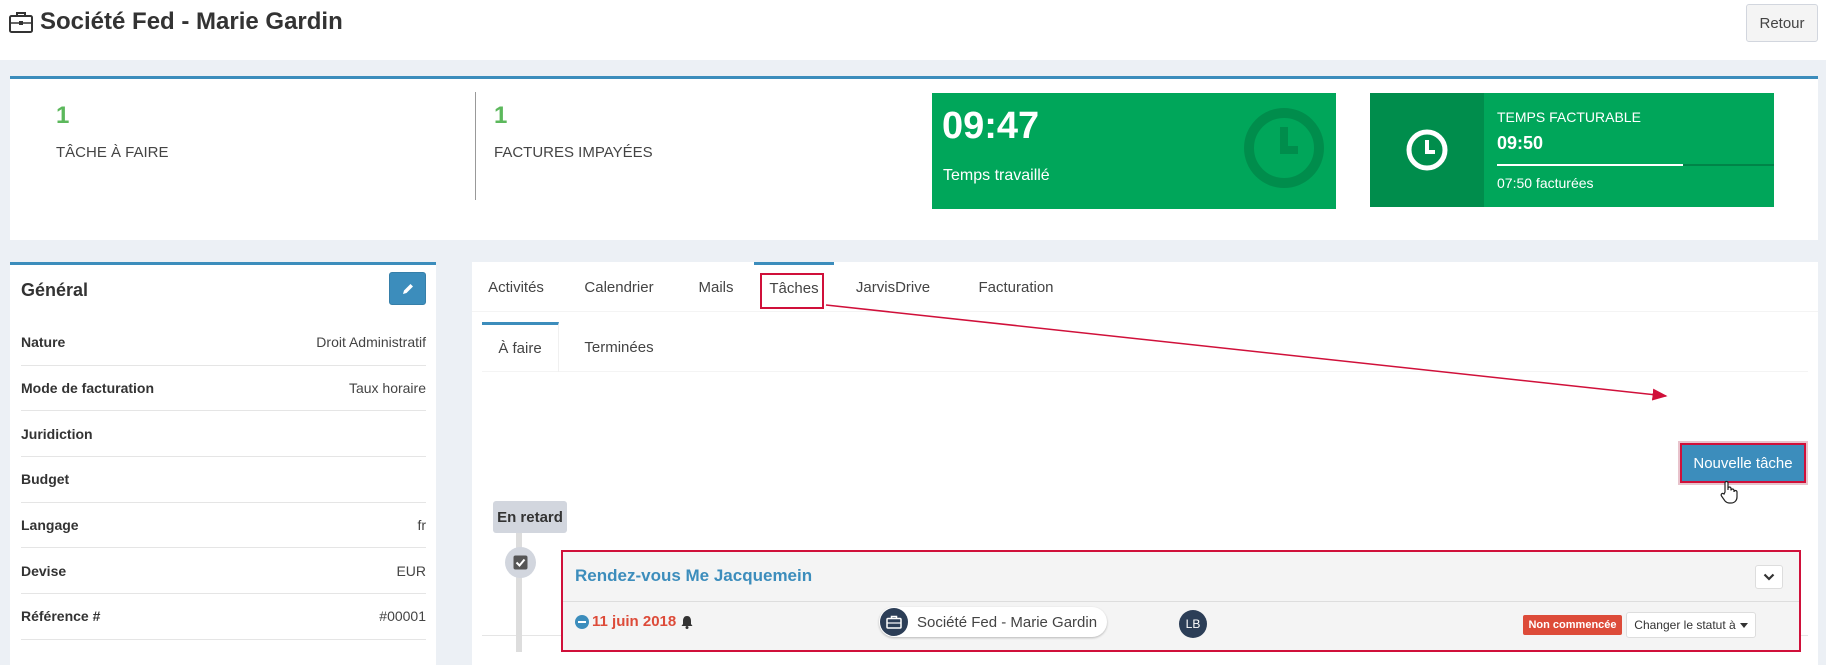 The width and height of the screenshot is (1826, 665). I want to click on billable-value: 09:50, so click(1520, 143).